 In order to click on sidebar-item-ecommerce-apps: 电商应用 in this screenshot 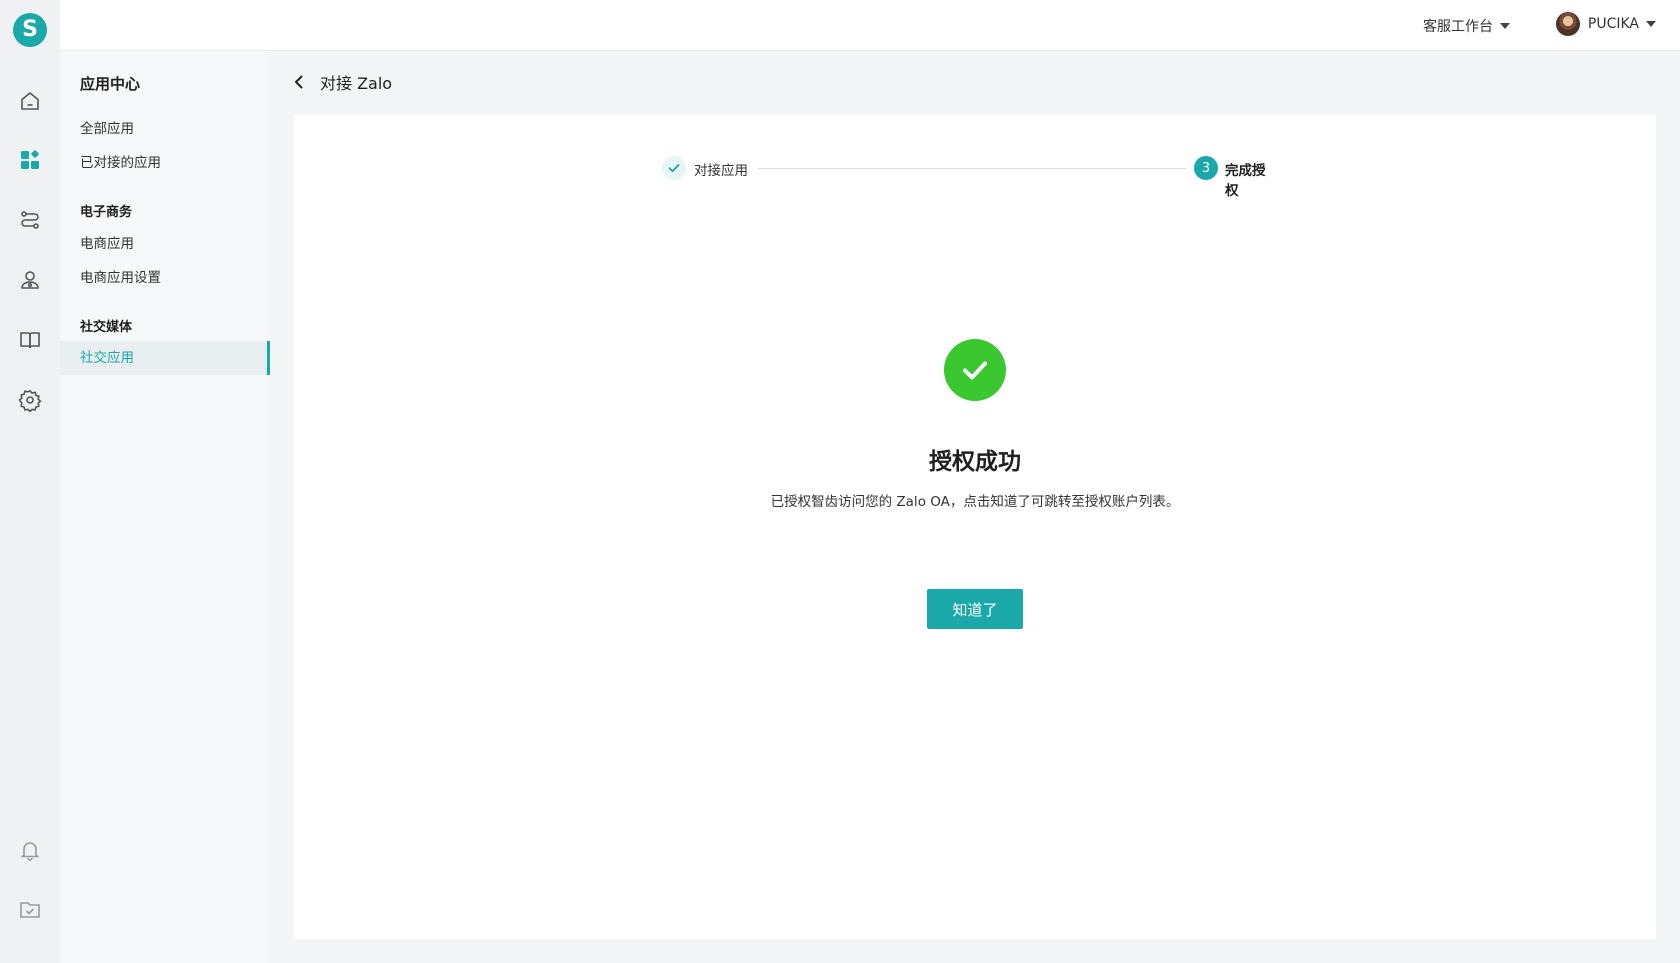, I will do `click(165, 244)`.